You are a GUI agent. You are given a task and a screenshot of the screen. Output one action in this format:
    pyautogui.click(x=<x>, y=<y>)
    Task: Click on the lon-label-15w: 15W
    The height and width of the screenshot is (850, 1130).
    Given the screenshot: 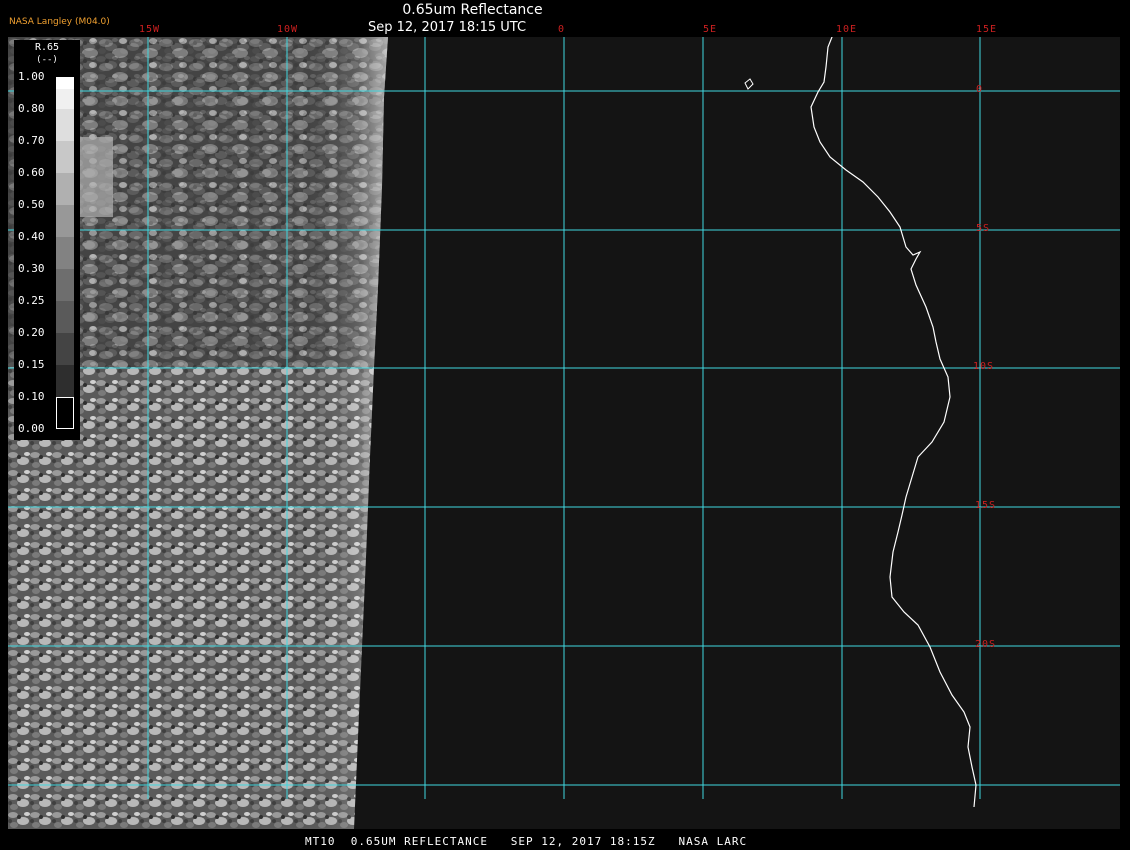 What is the action you would take?
    pyautogui.click(x=150, y=29)
    